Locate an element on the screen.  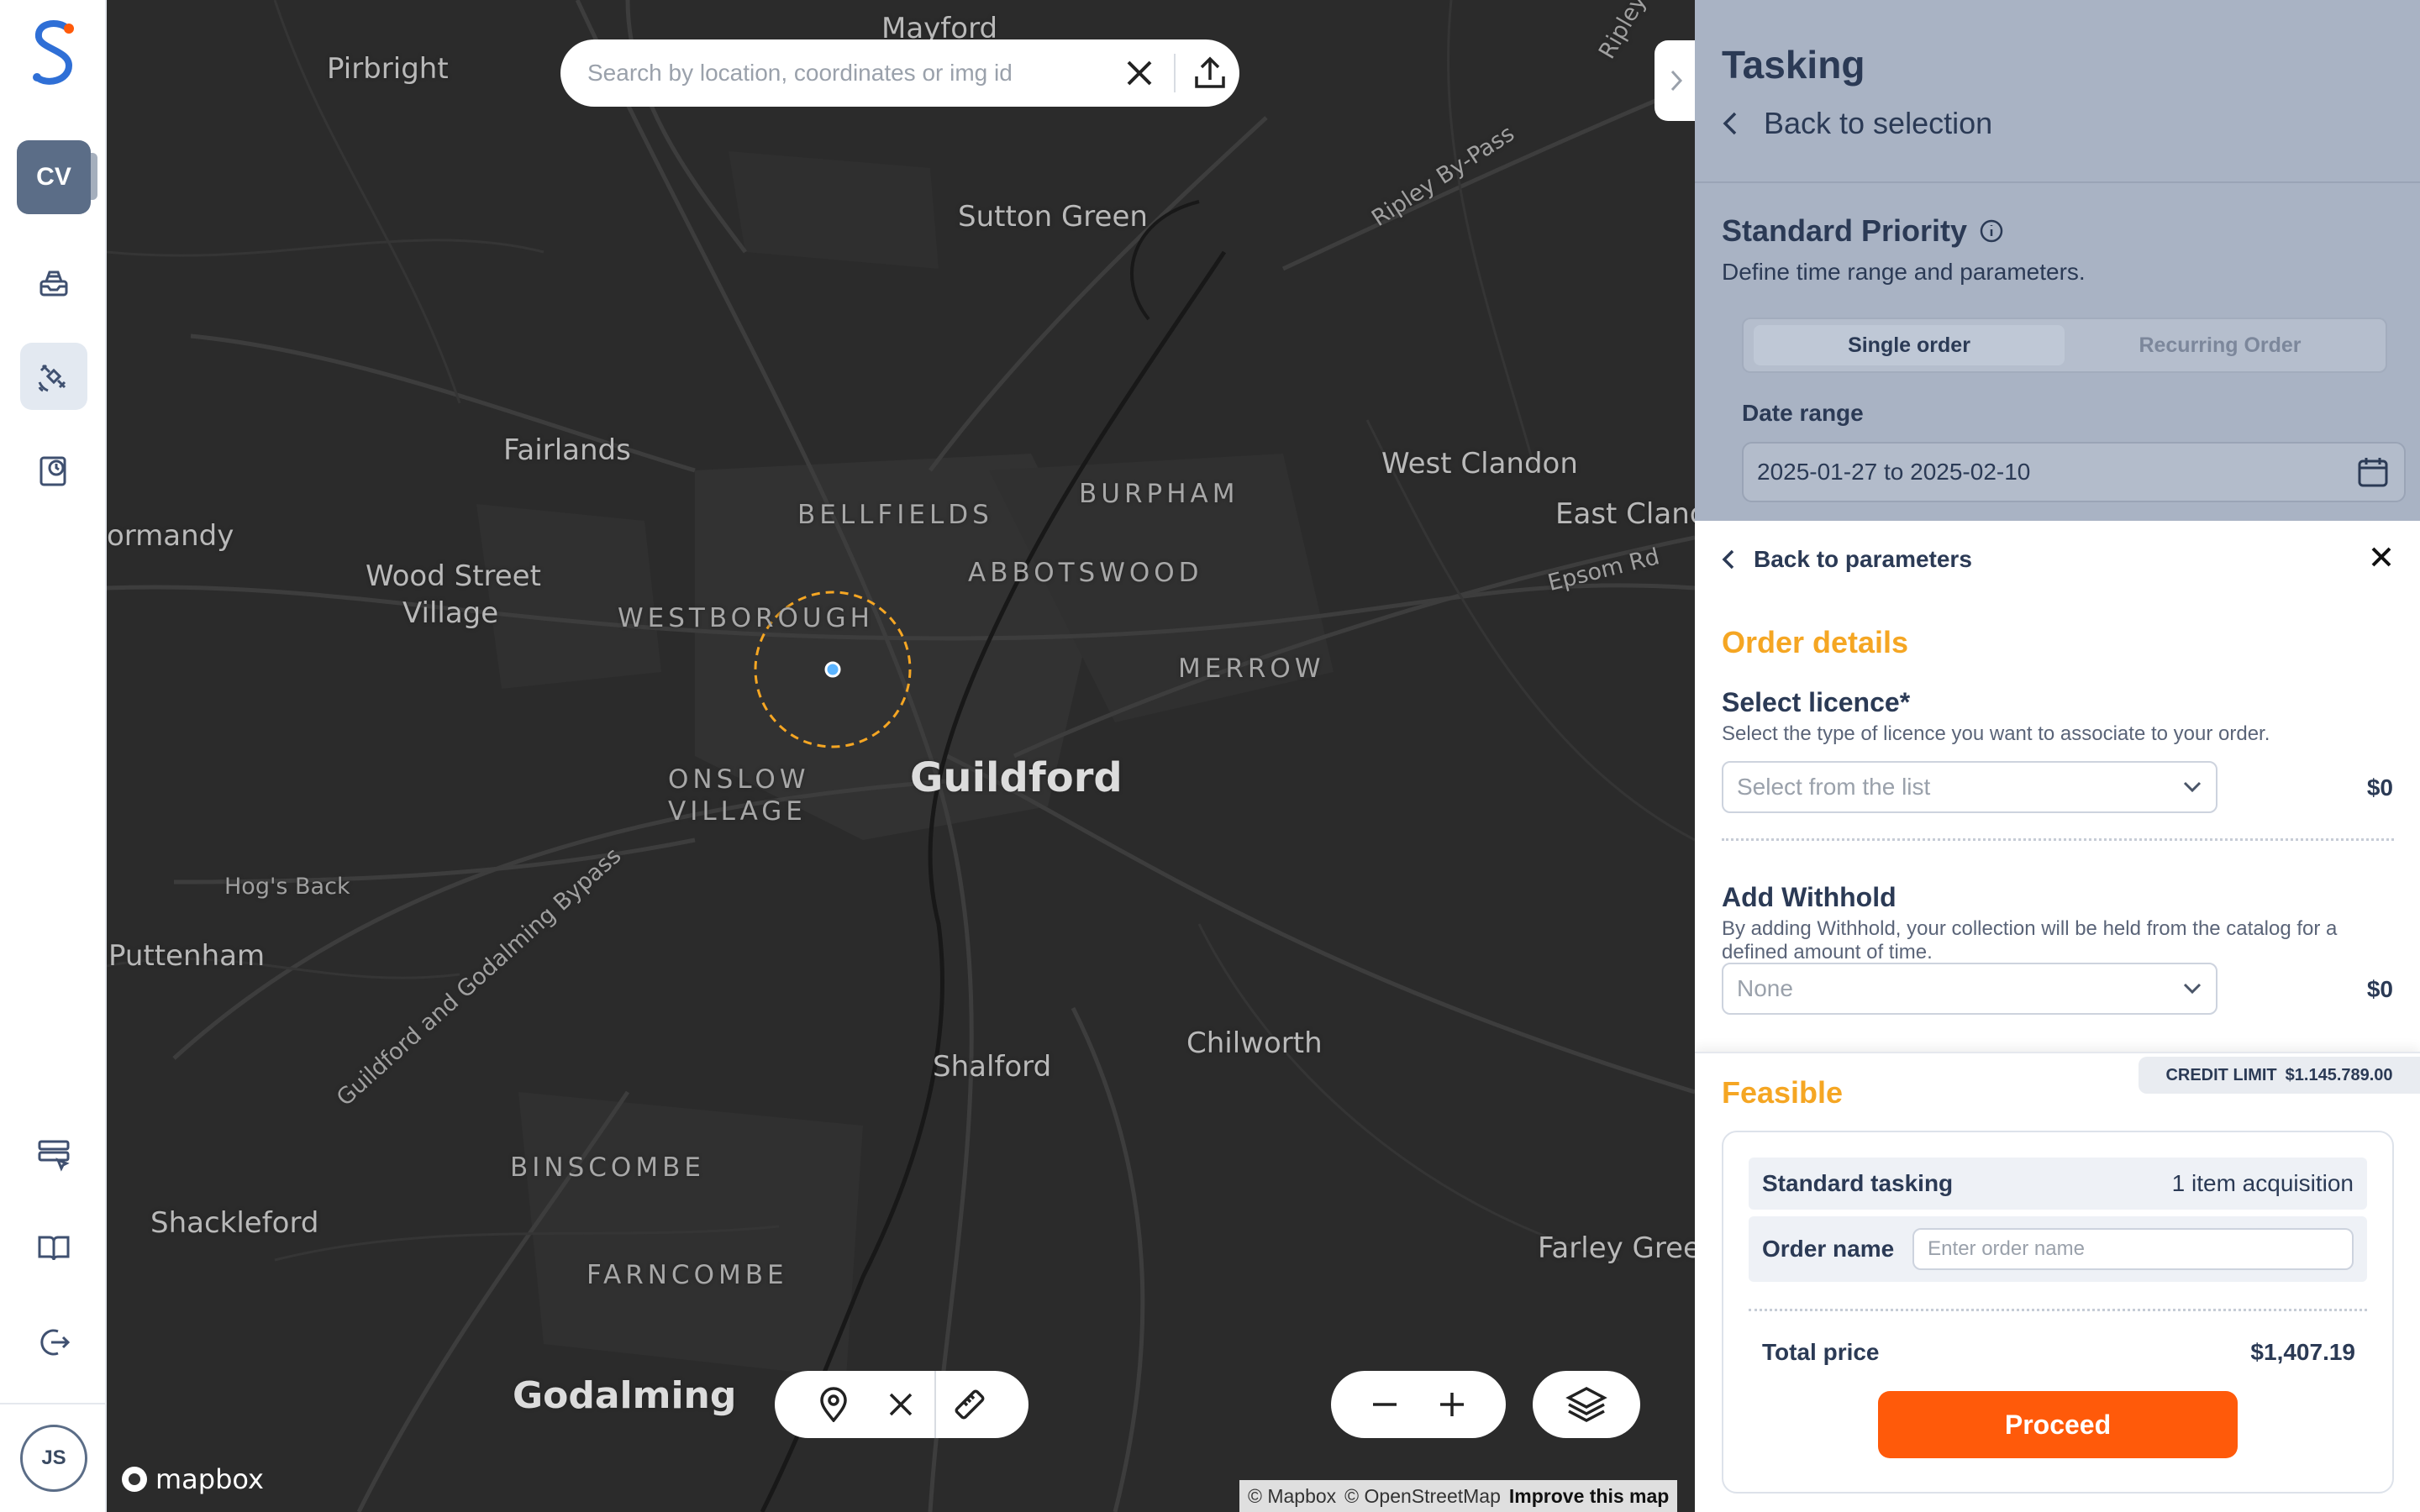
drawing-toolbar is located at coordinates (901, 1404).